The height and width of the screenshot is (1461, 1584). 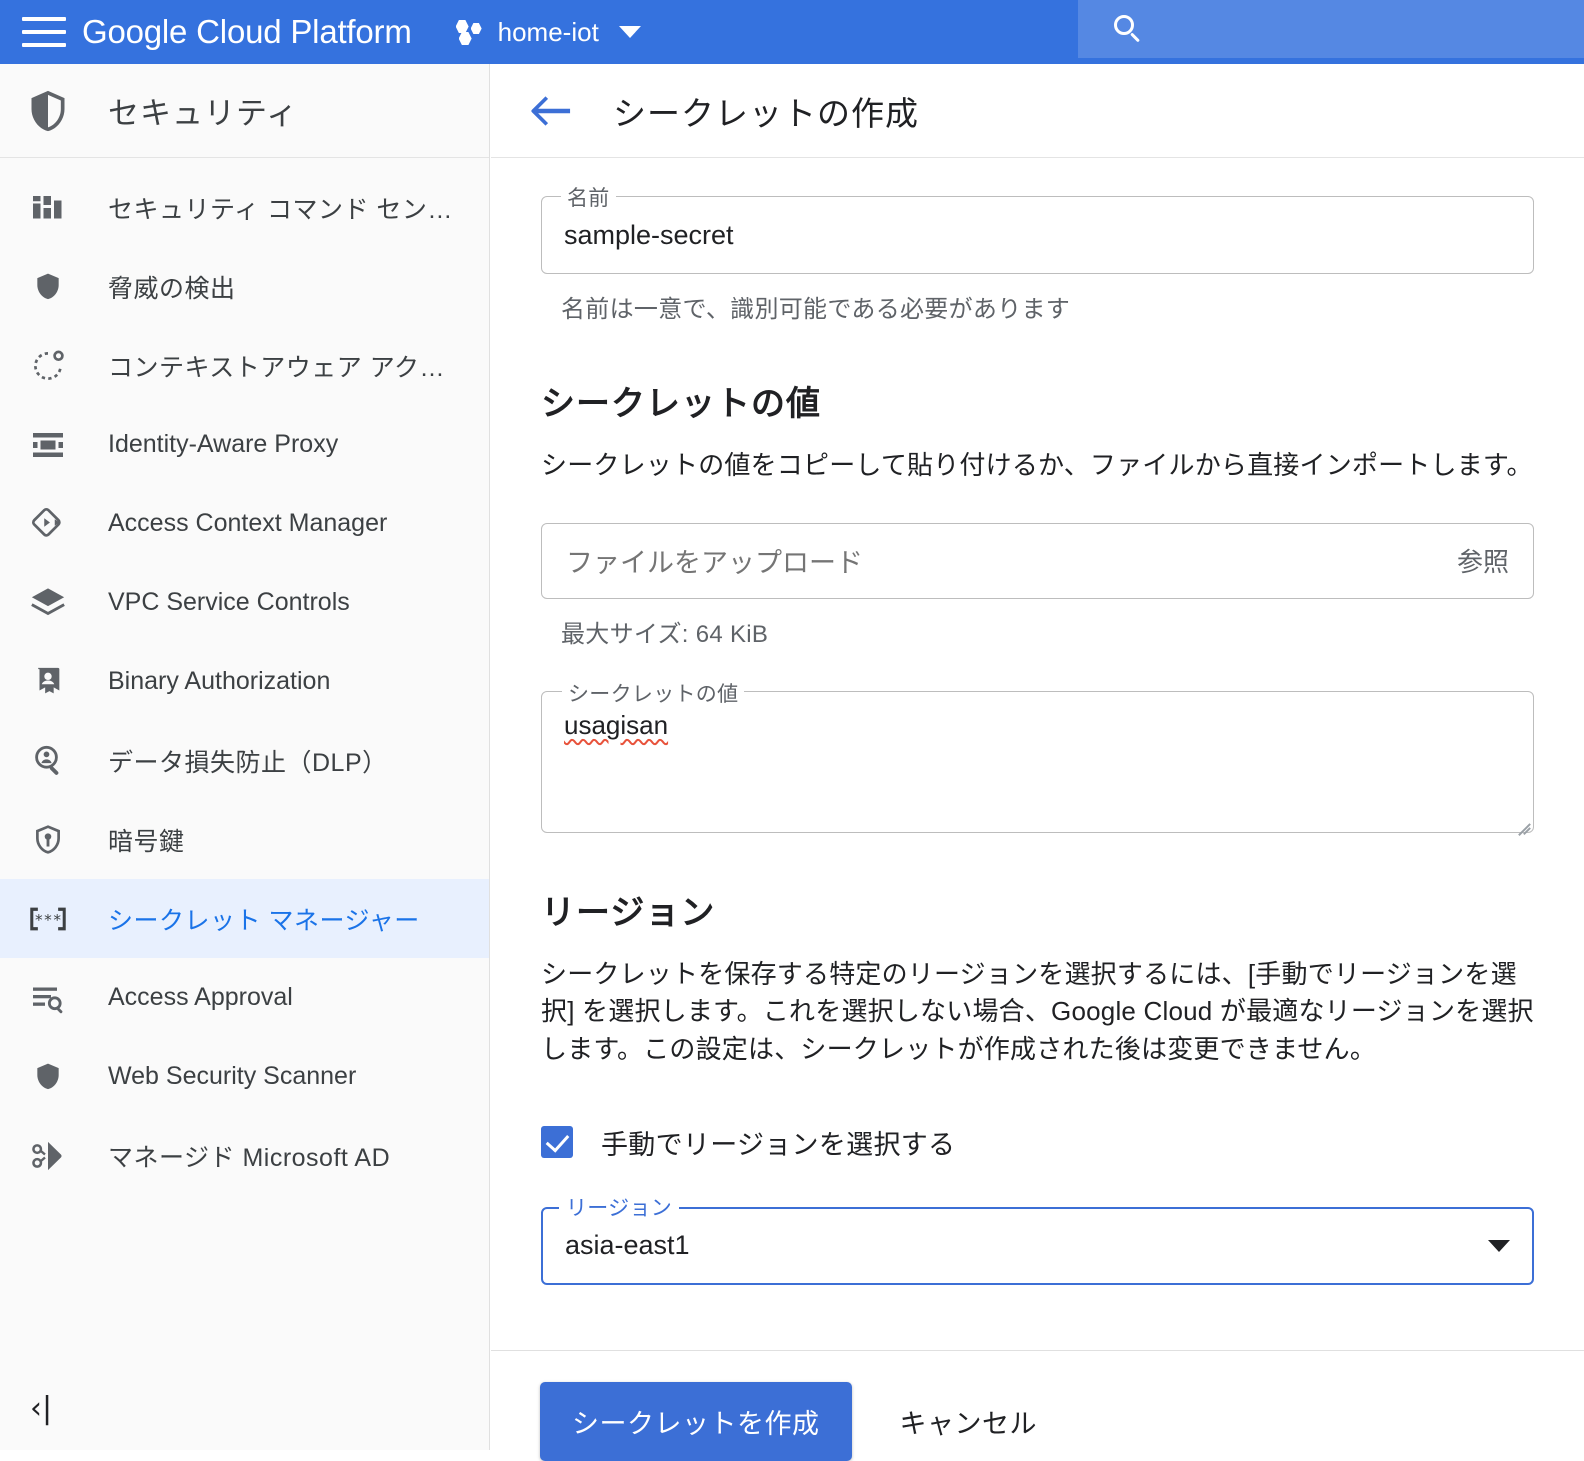 I want to click on sidebar-item-encryption-keys: 暗号鍵, so click(x=244, y=839).